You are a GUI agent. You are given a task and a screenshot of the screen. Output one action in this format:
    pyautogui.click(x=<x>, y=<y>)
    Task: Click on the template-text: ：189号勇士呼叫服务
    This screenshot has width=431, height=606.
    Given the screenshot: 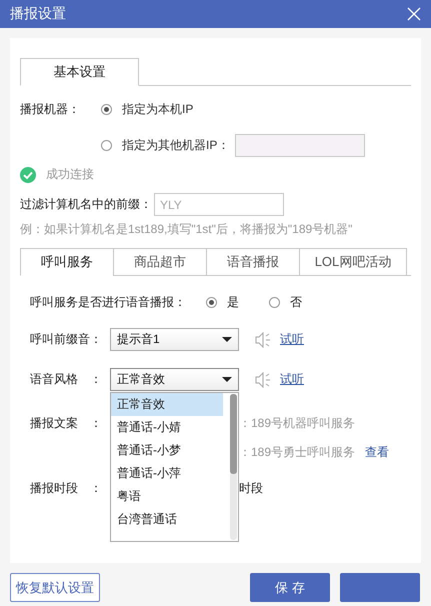 What is the action you would take?
    pyautogui.click(x=297, y=452)
    